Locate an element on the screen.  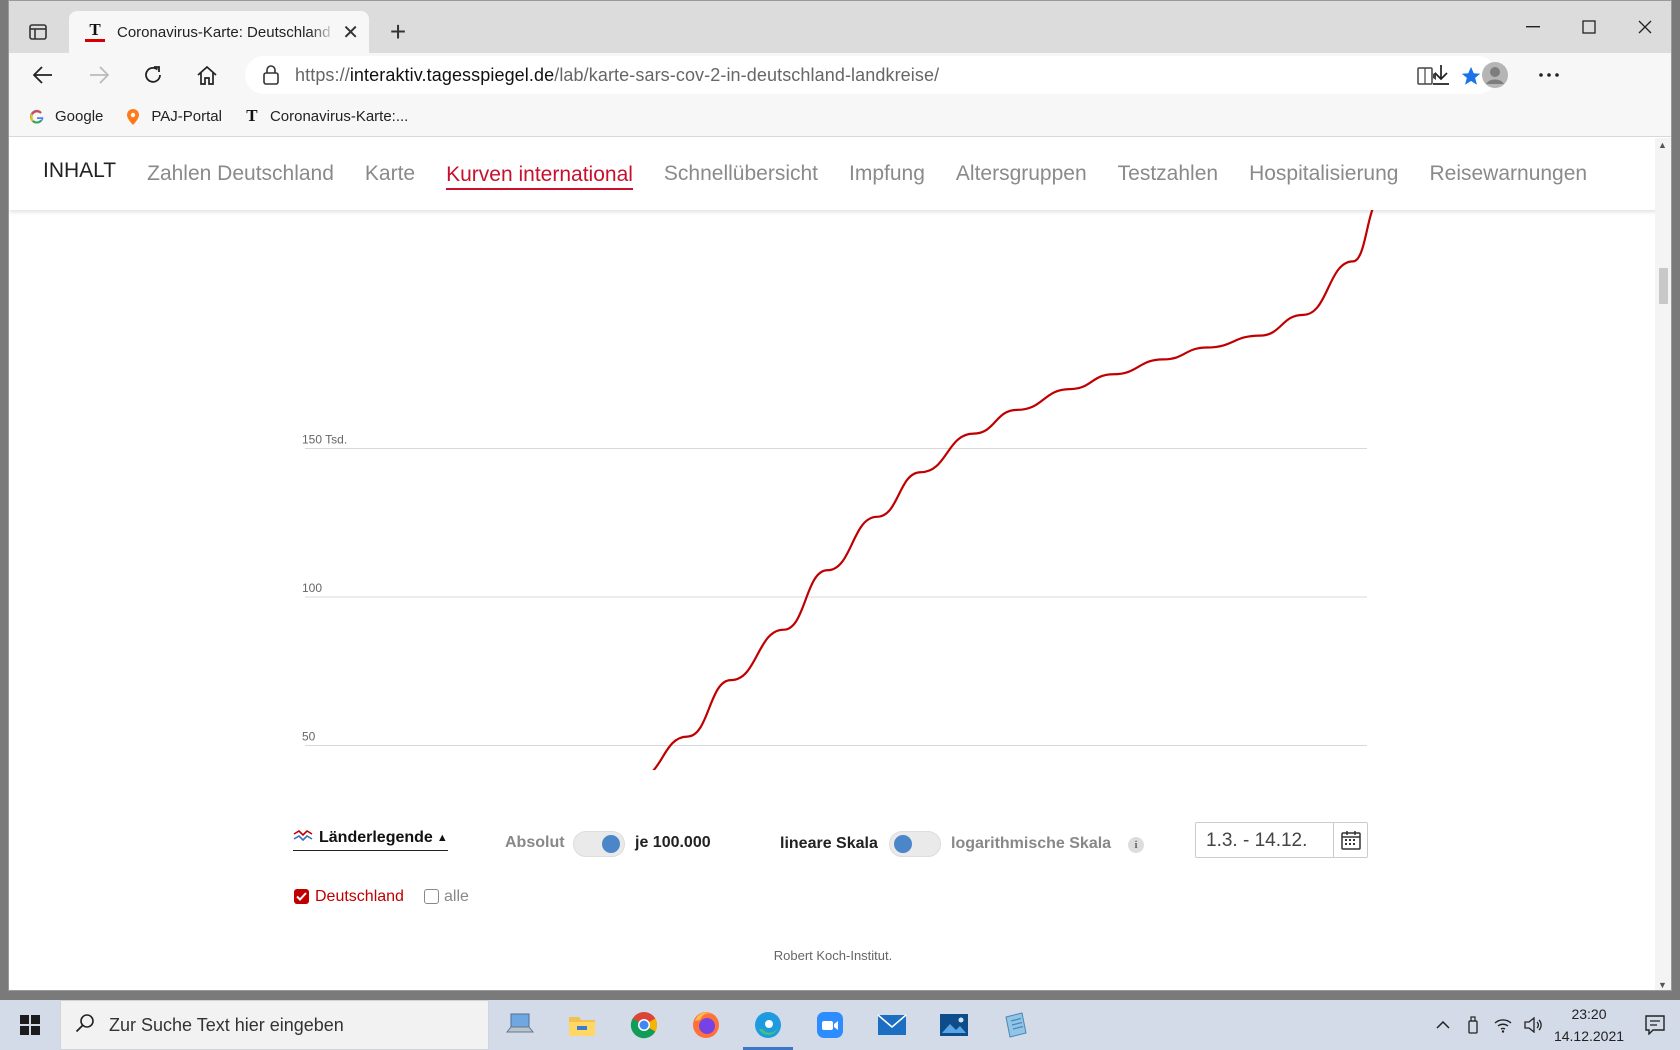
nav-item-zahlen-deutschland: Zahlen Deutschland is located at coordinates (240, 174).